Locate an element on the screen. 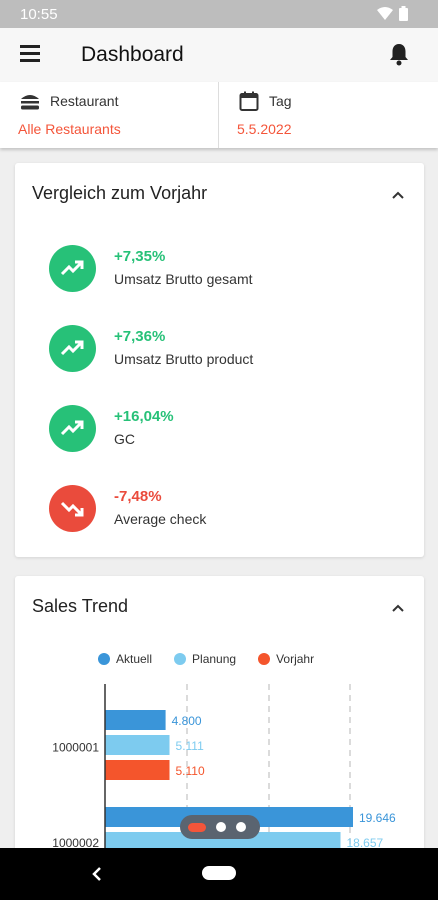 This screenshot has height=900, width=438. kpi-value: -7,48% is located at coordinates (138, 496).